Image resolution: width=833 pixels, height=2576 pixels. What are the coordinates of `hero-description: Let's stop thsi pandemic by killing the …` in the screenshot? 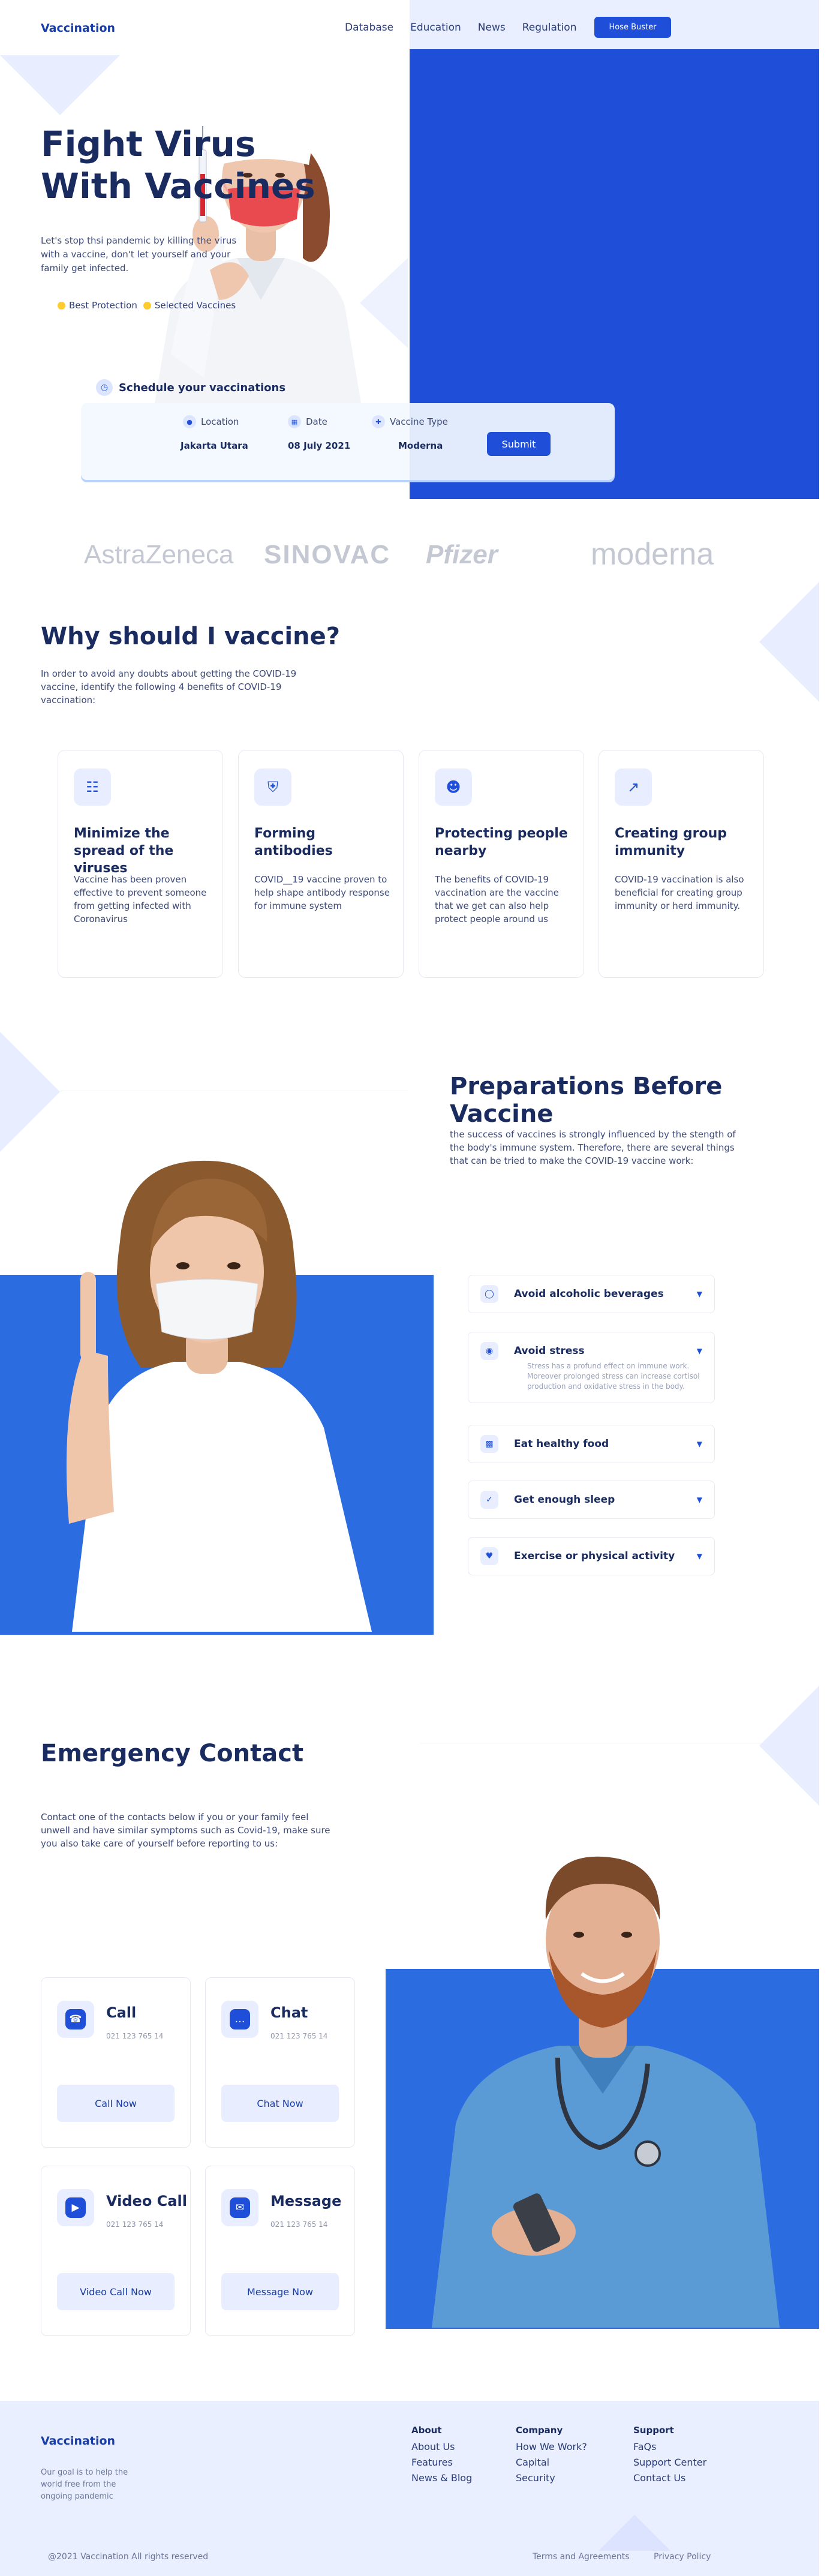 It's located at (139, 254).